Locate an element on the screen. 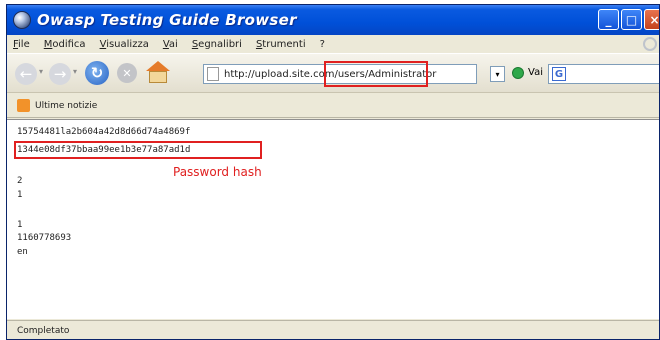 Image resolution: width=660 pixels, height=340 pixels. status-text: Completato is located at coordinates (43, 331).